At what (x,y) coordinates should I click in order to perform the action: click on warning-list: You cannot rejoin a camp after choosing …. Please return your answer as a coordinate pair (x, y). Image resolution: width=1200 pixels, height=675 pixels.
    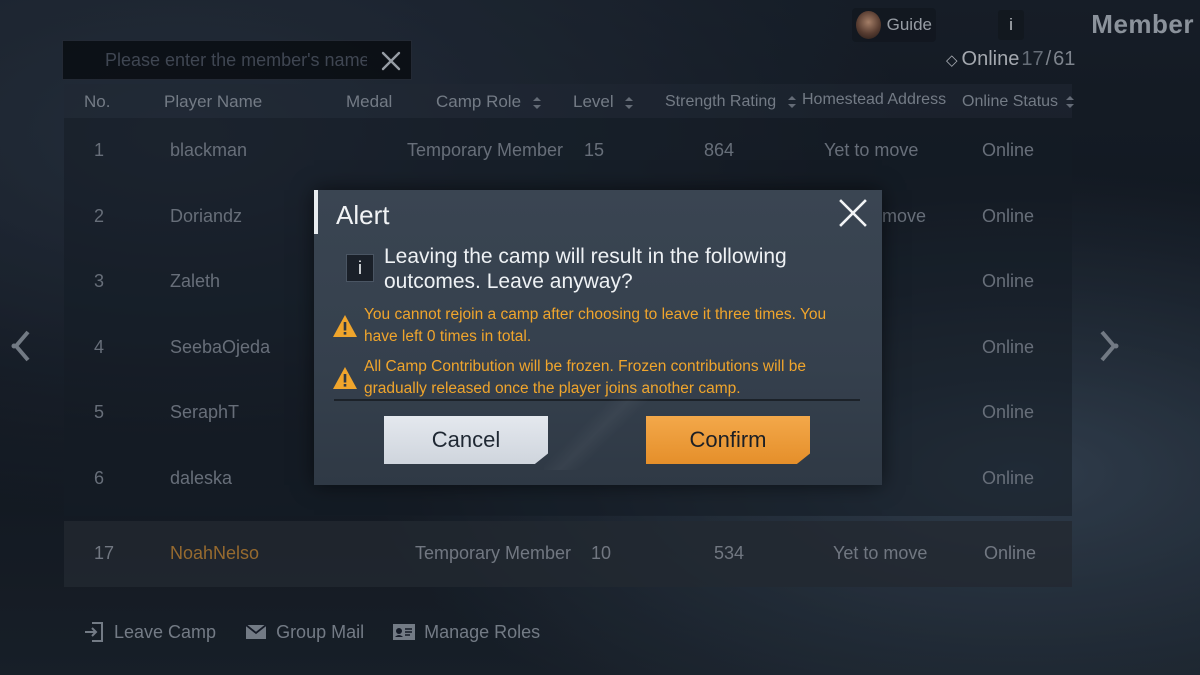
    Looking at the image, I should click on (597, 352).